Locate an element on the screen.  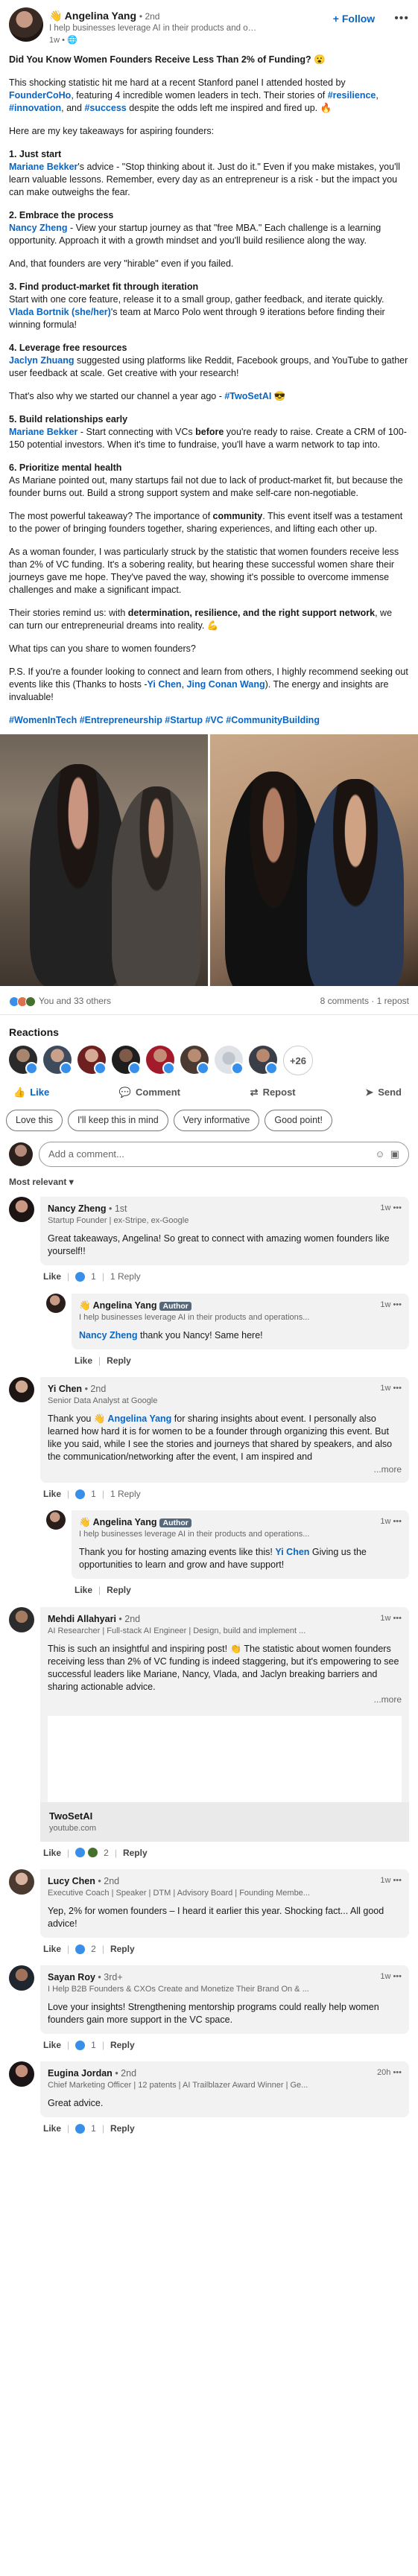
mention-foundercoho: FounderCoHo is located at coordinates (40, 95).